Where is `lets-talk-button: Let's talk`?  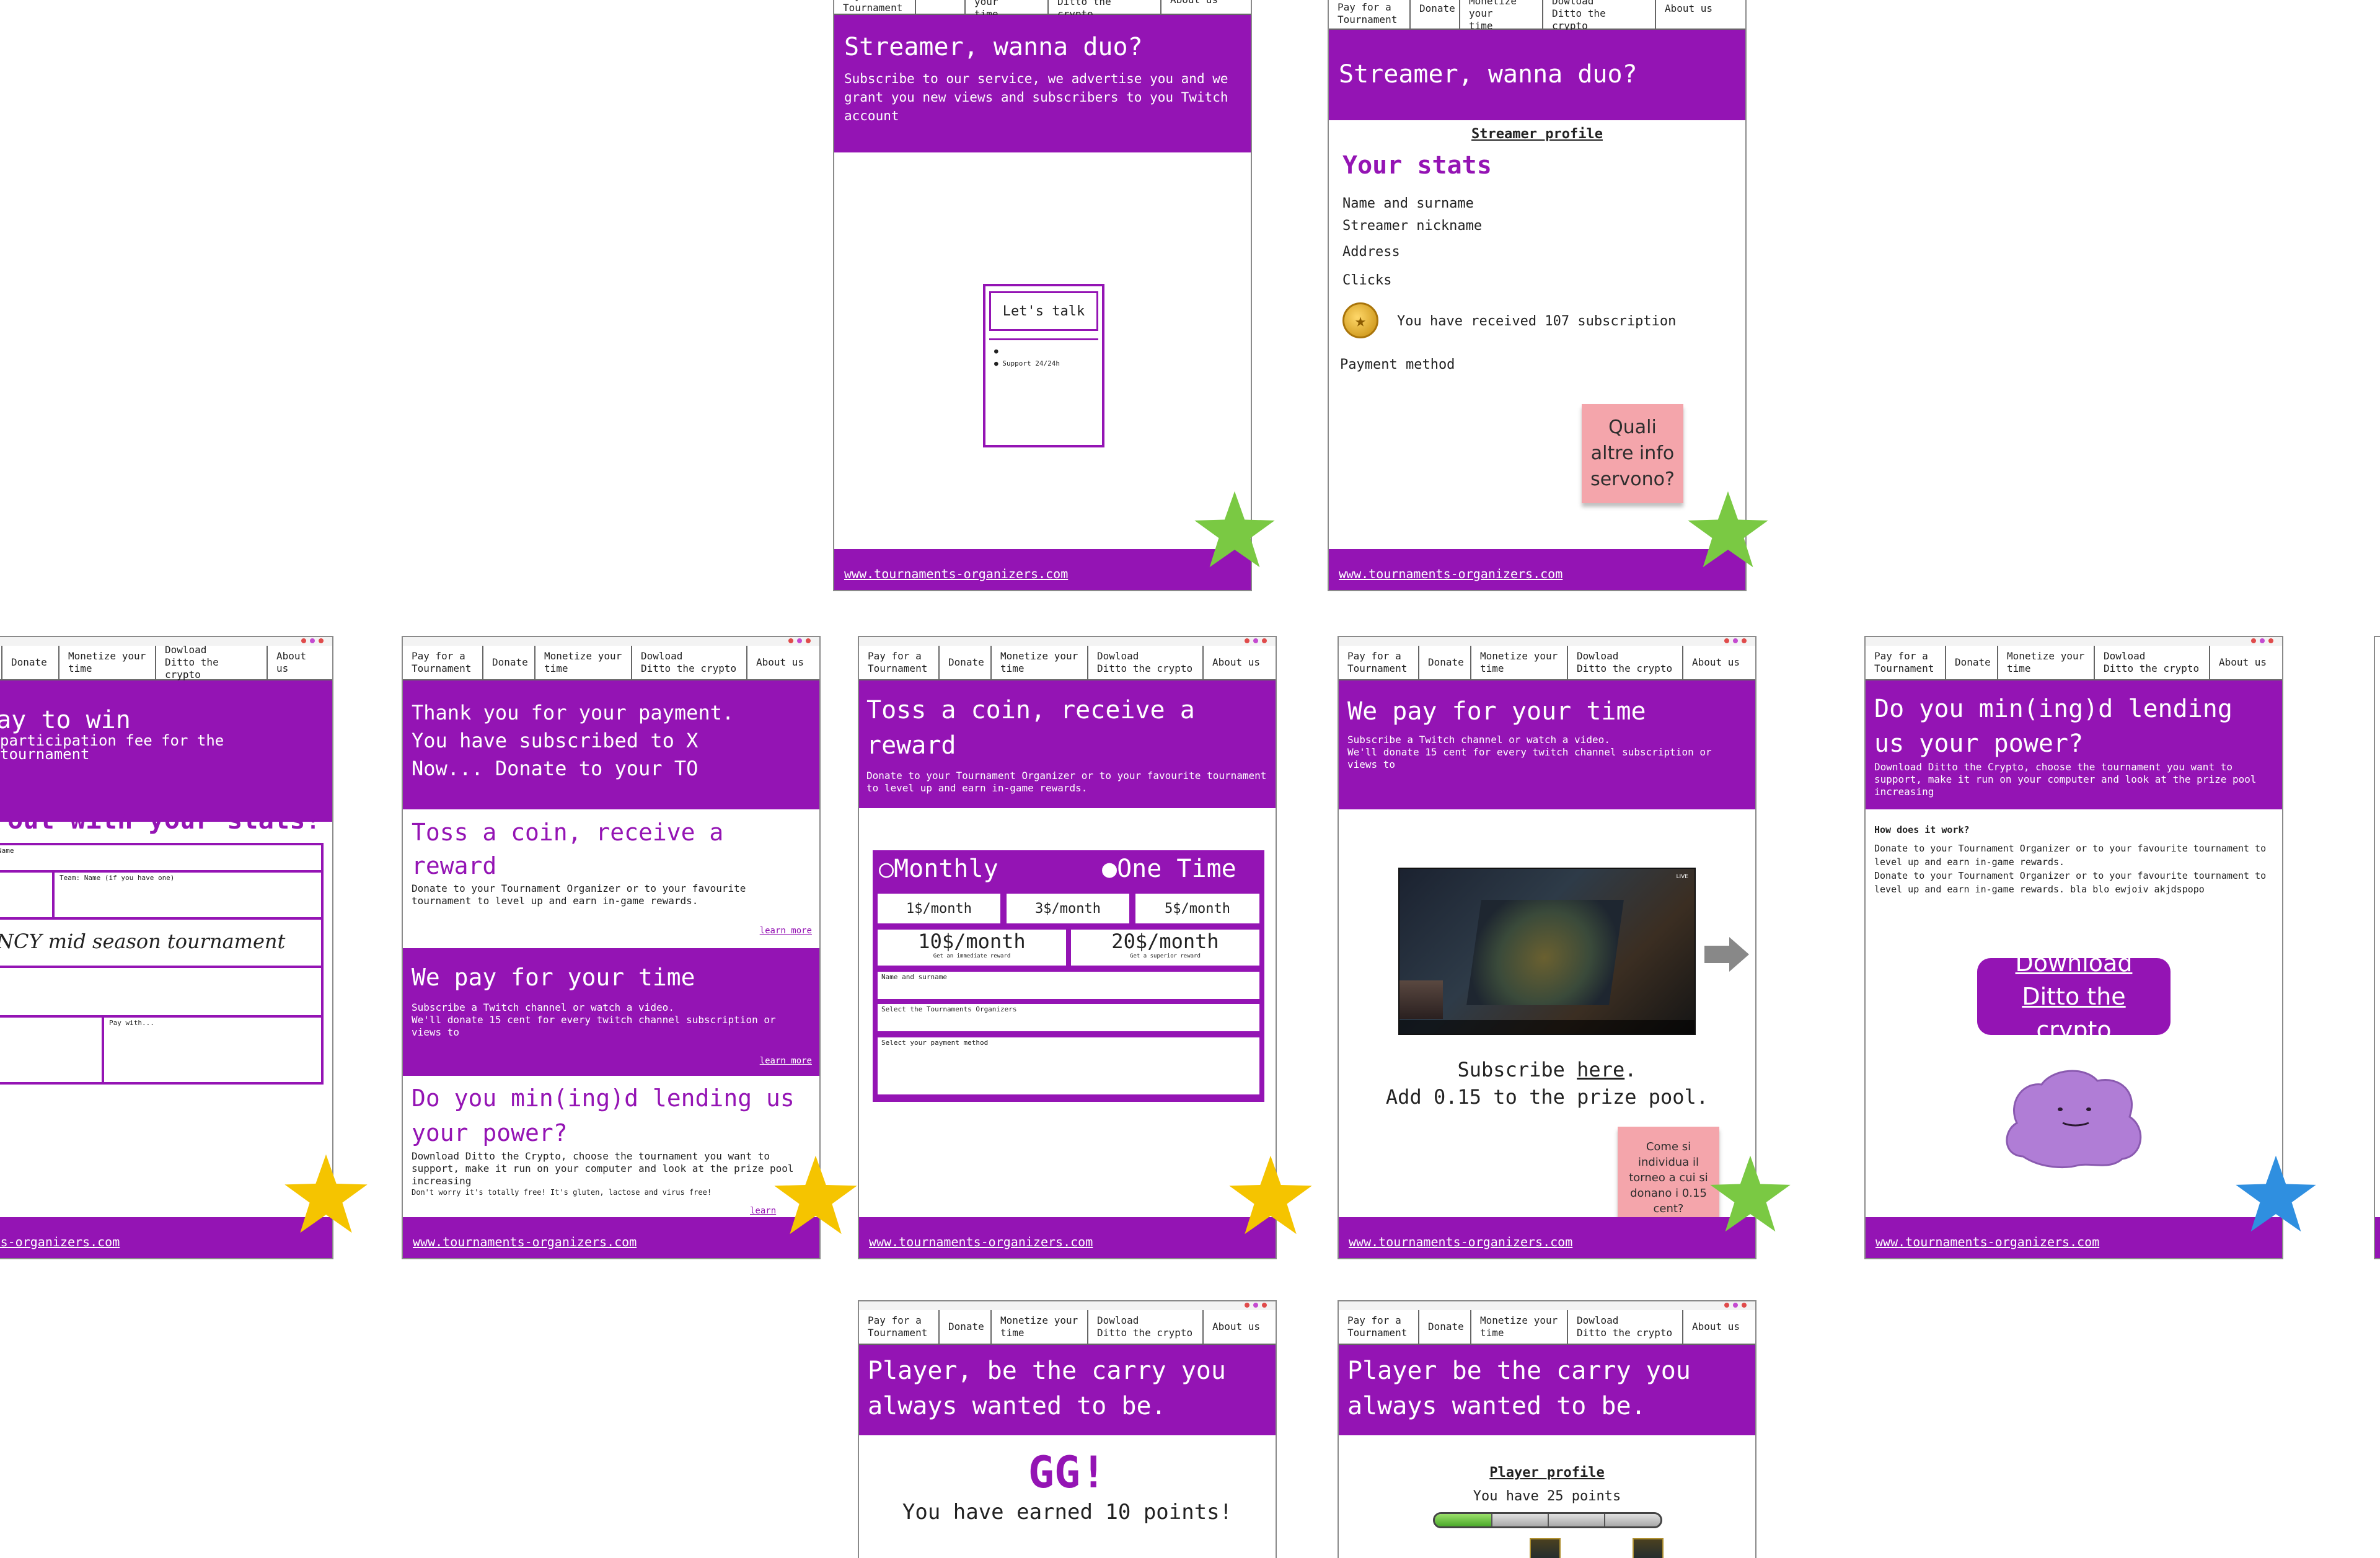 lets-talk-button: Let's talk is located at coordinates (1043, 311).